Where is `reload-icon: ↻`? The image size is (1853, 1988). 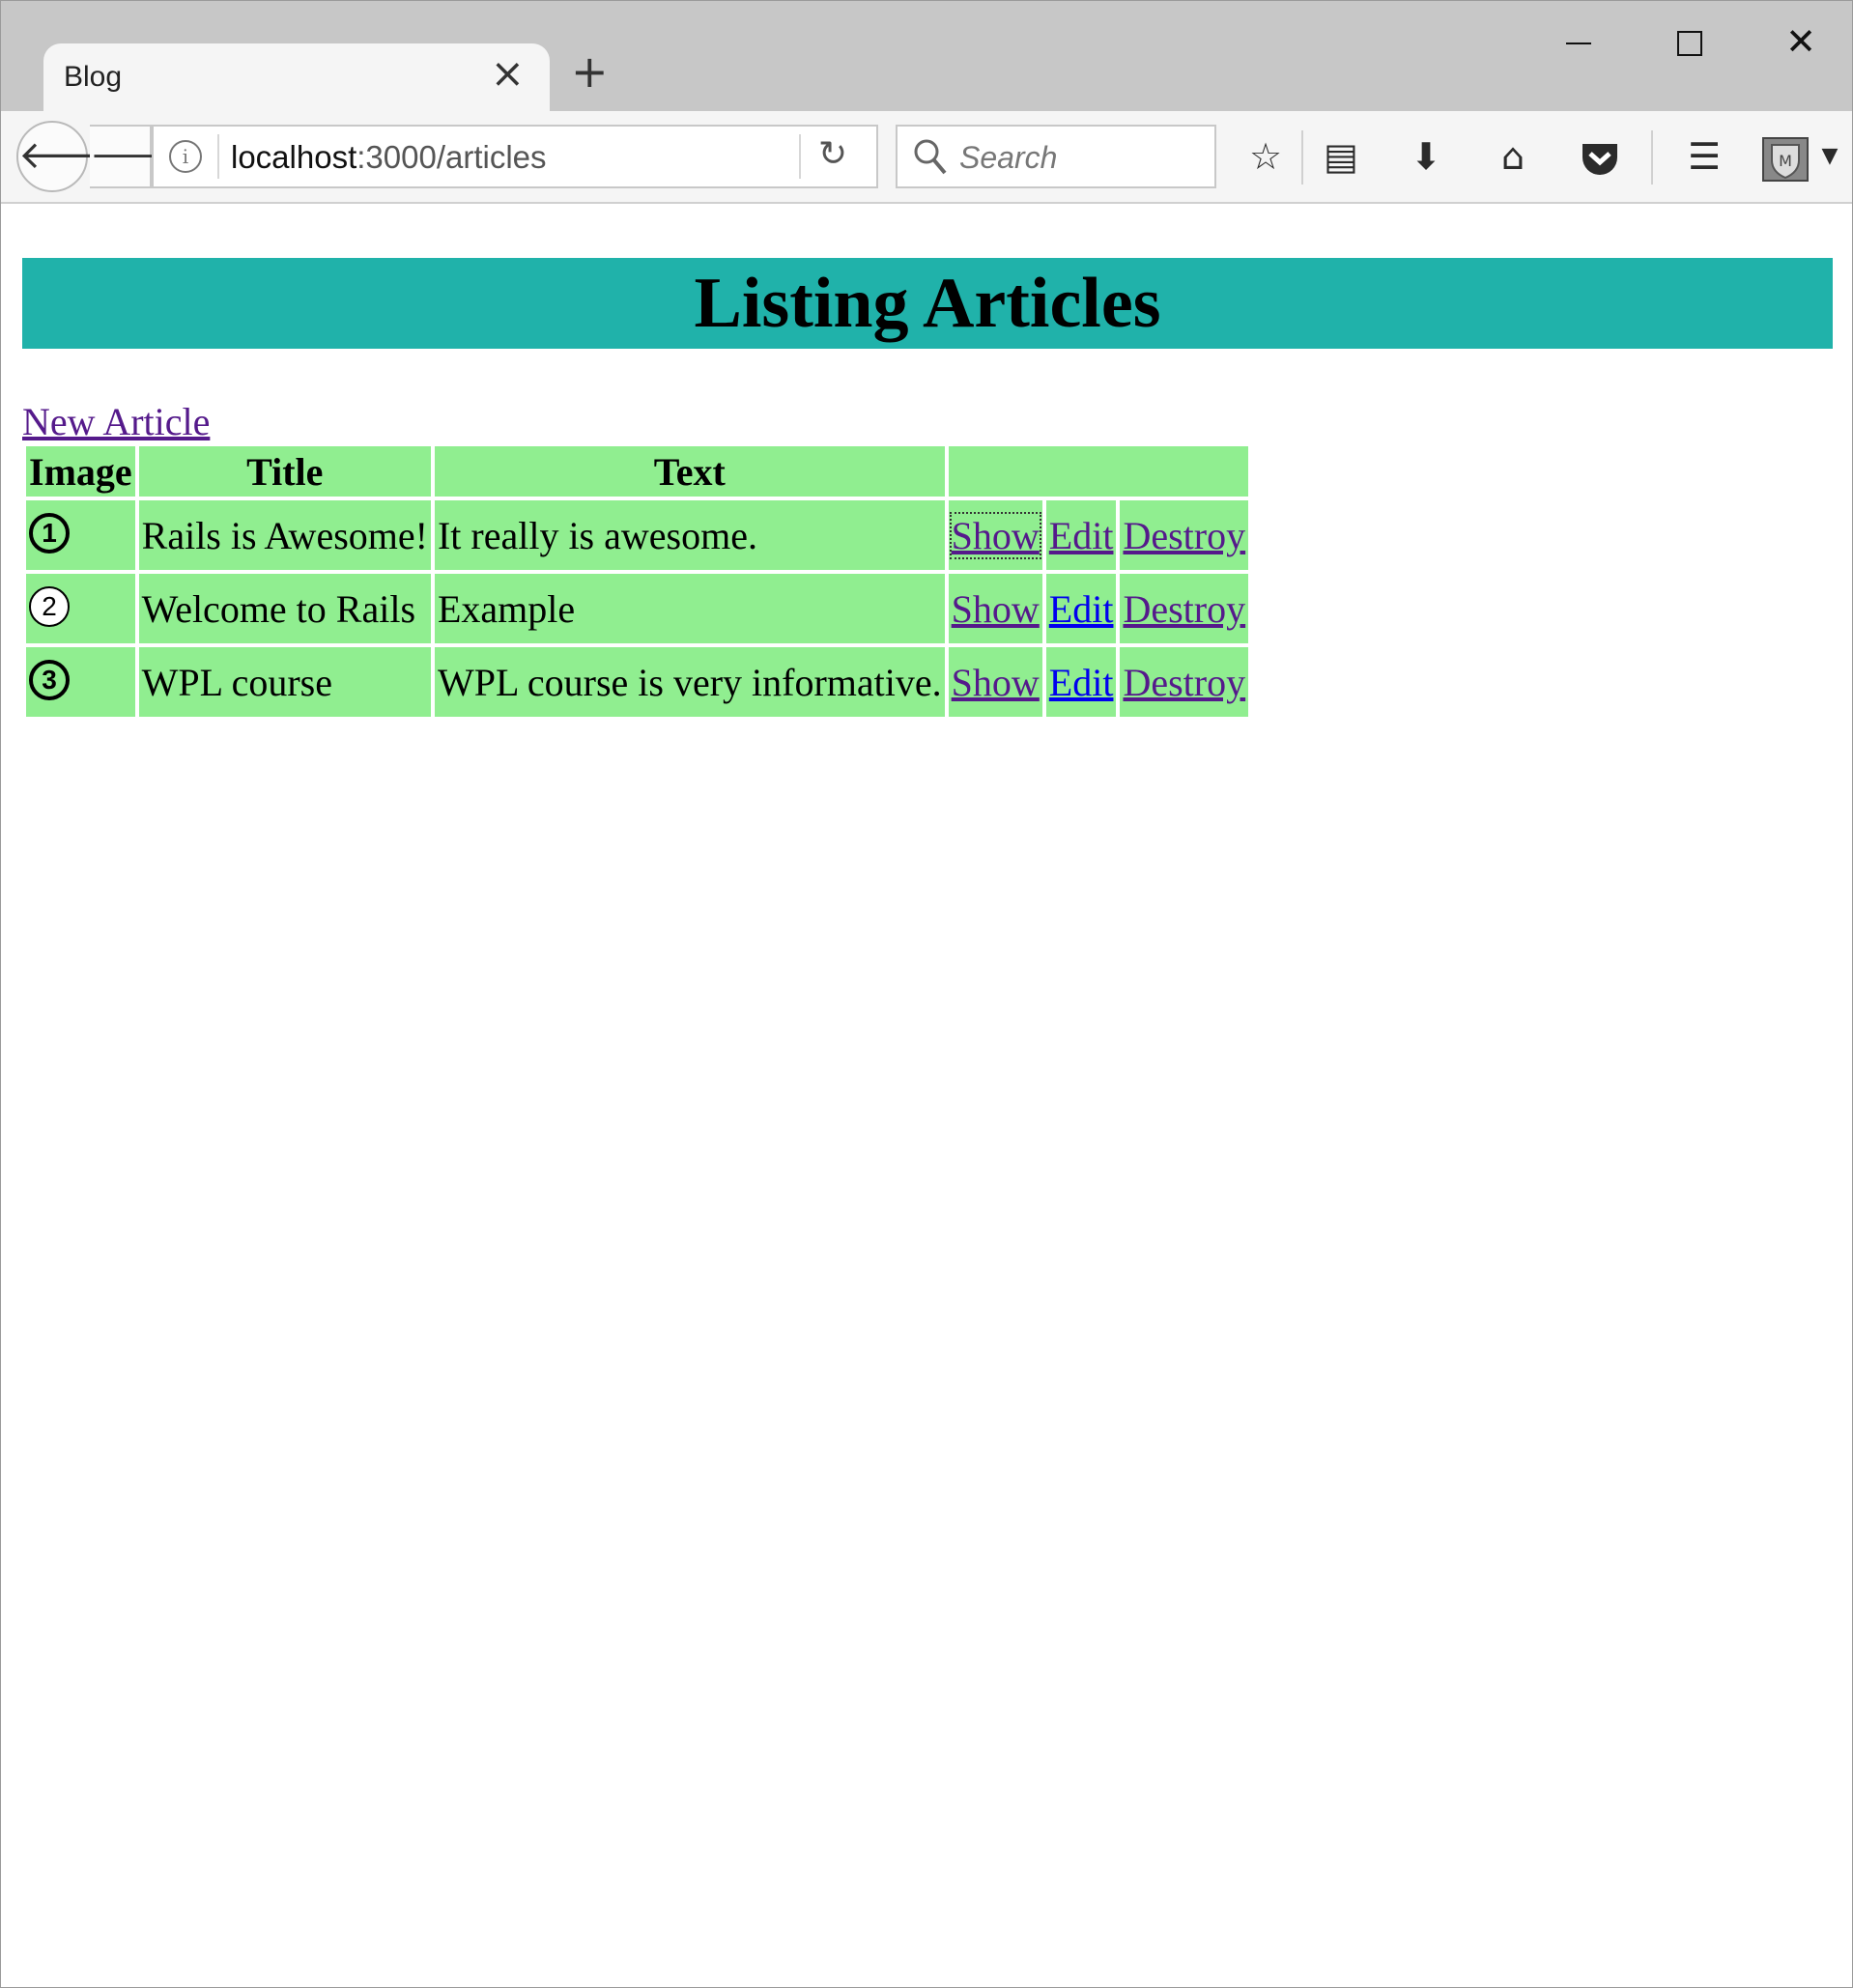 reload-icon: ↻ is located at coordinates (833, 154).